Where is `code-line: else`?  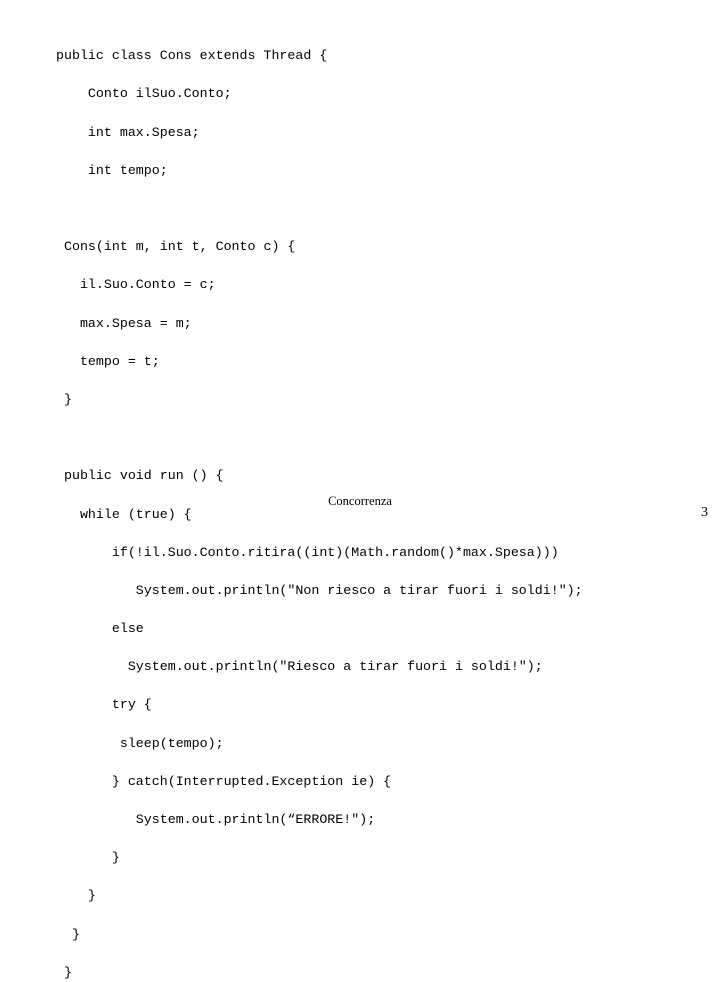
code-line: else is located at coordinates (100, 629).